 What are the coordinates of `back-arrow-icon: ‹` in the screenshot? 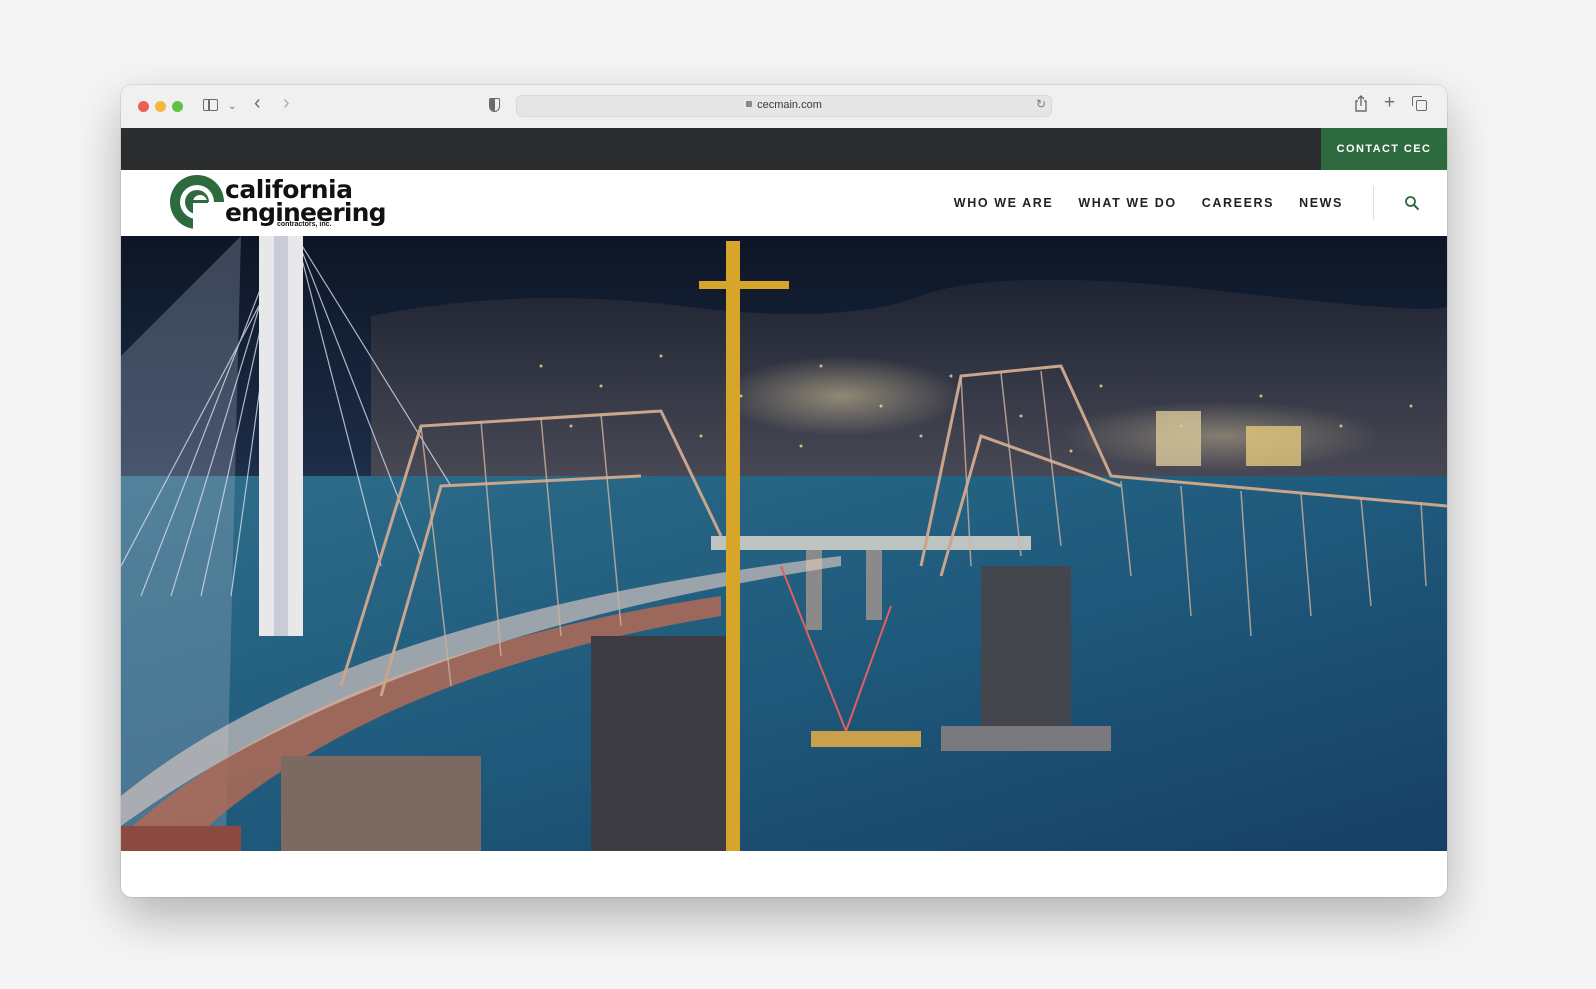 It's located at (257, 103).